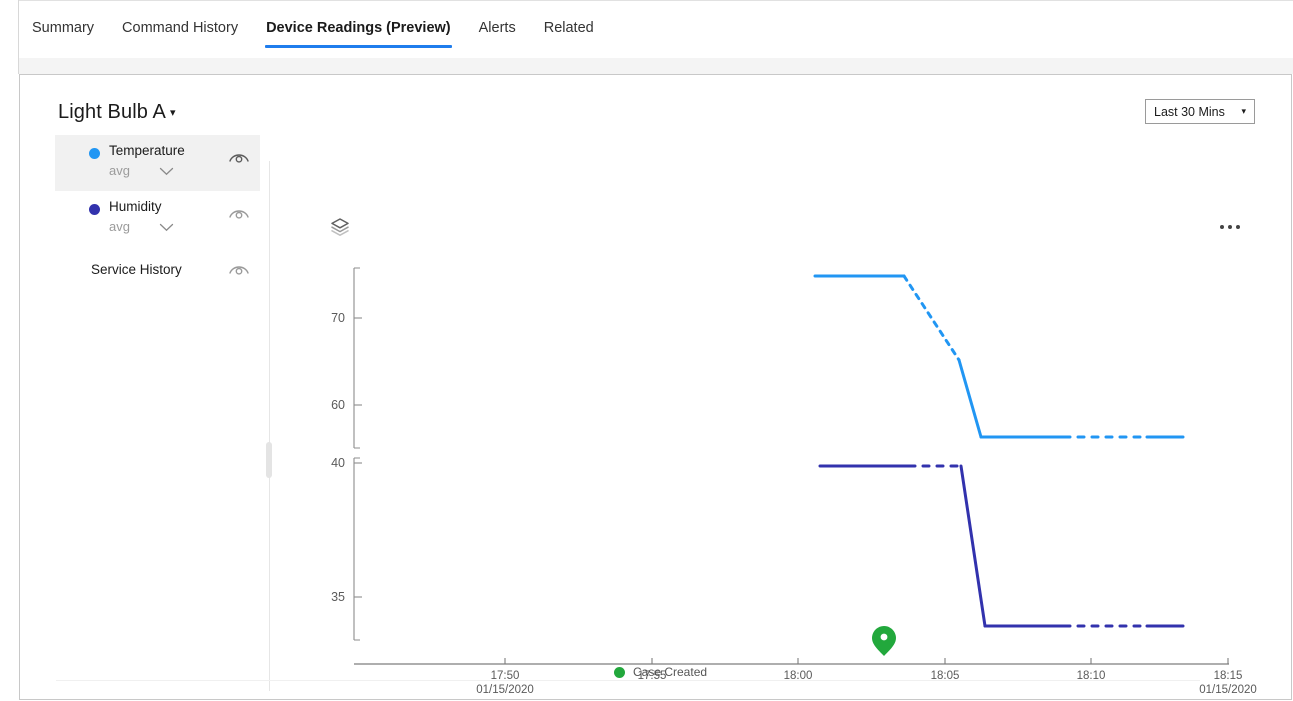 This screenshot has height=701, width=1293. What do you see at coordinates (136, 269) in the screenshot?
I see `series-name: Service History` at bounding box center [136, 269].